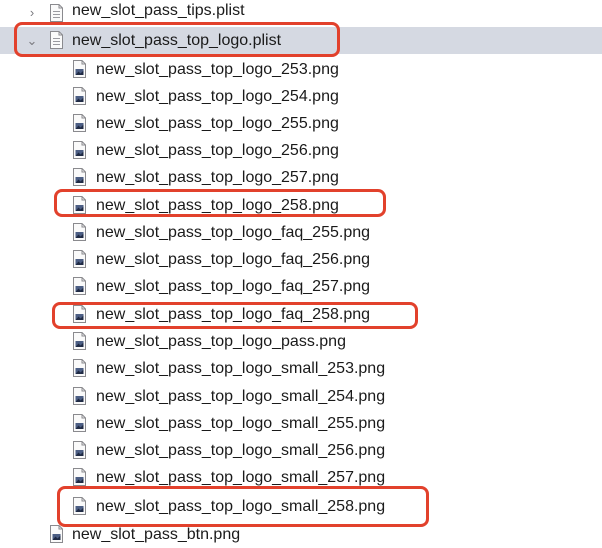  I want to click on tree-row-child: new_slot_pass_top_logo_254.png, so click(301, 96).